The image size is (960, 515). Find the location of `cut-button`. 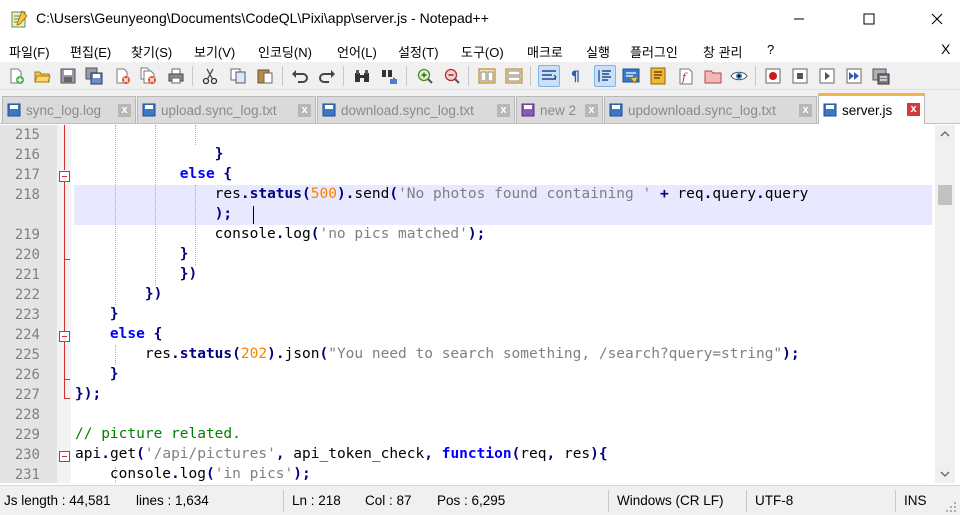

cut-button is located at coordinates (210, 76).